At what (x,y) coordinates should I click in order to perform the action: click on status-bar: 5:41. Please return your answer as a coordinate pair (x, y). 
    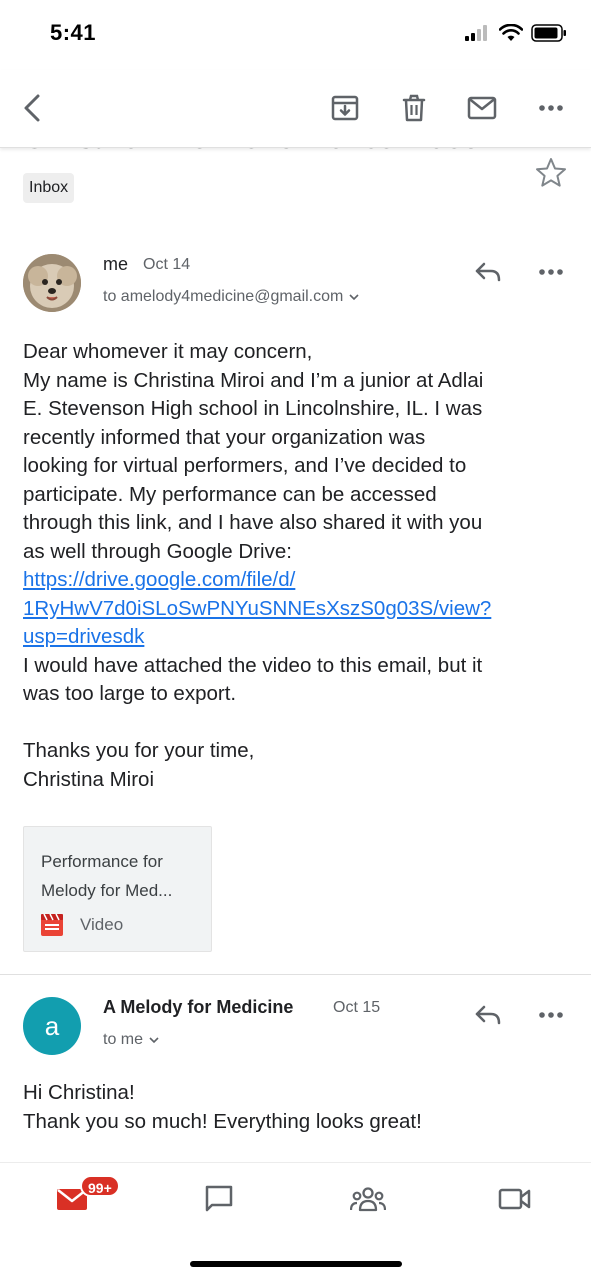
    Looking at the image, I should click on (295, 35).